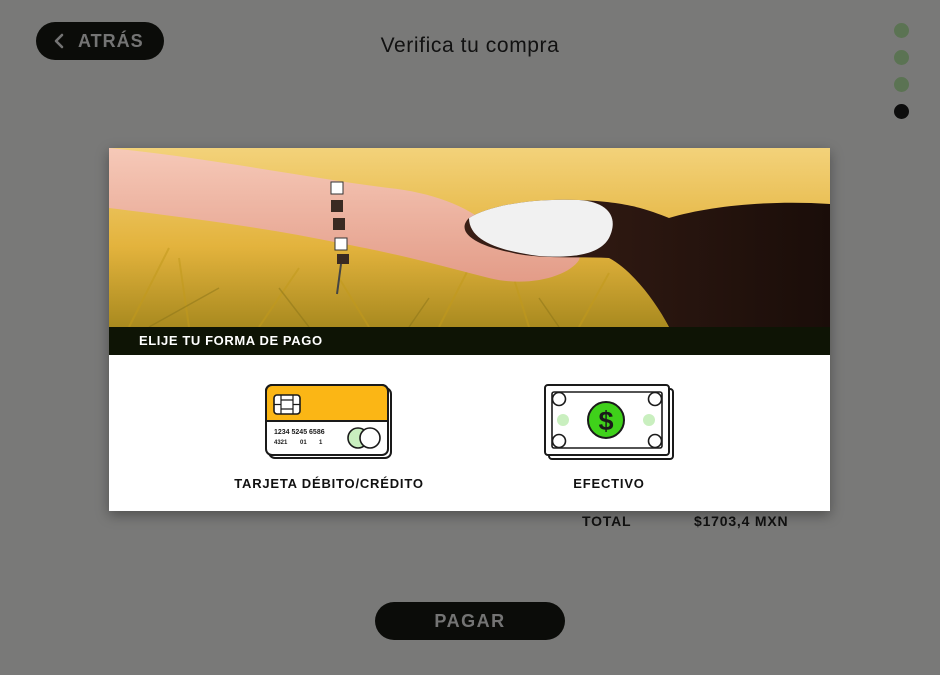 This screenshot has height=675, width=940. What do you see at coordinates (609, 483) in the screenshot?
I see `cash-option-label: EFECTIVO` at bounding box center [609, 483].